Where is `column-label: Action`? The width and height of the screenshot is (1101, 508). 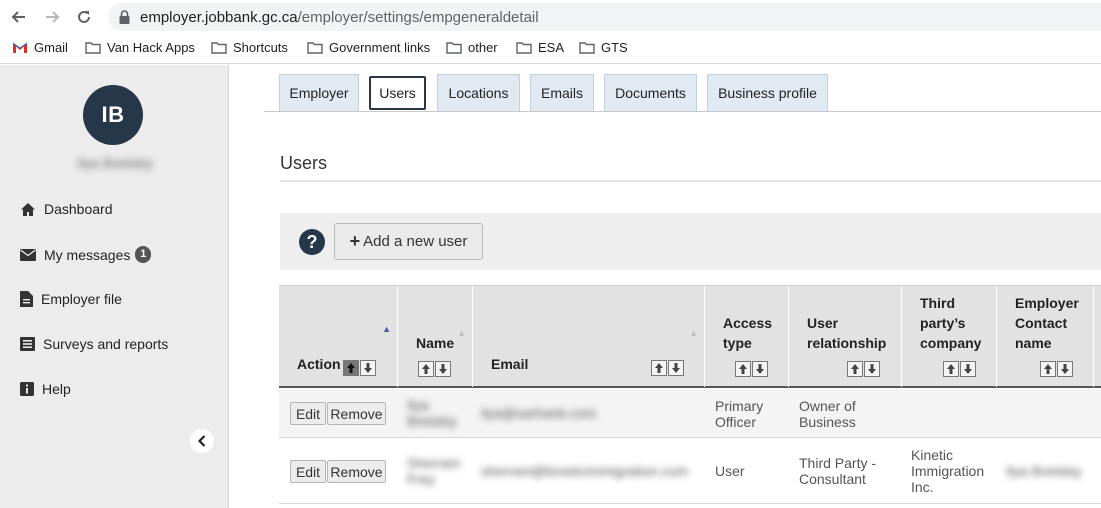 column-label: Action is located at coordinates (319, 364).